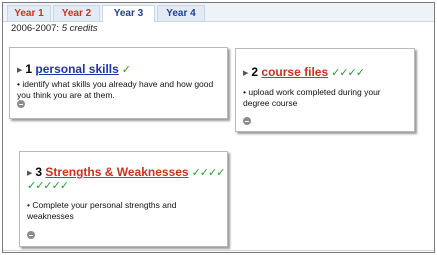  What do you see at coordinates (39, 172) in the screenshot?
I see `card-number: 3` at bounding box center [39, 172].